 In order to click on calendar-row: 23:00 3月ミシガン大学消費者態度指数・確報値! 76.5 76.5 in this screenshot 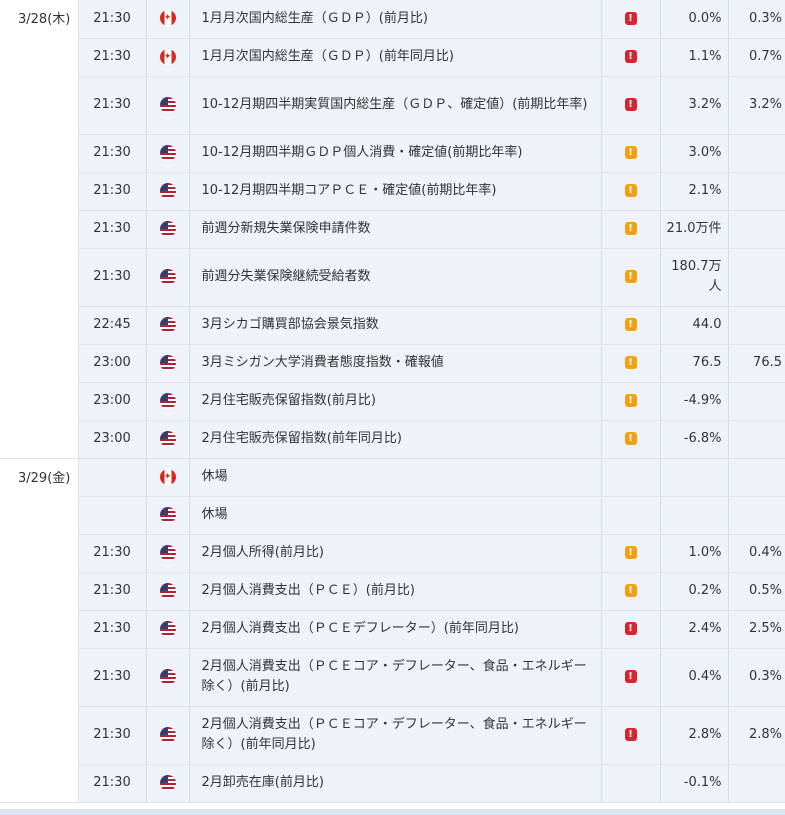, I will do `click(392, 363)`.